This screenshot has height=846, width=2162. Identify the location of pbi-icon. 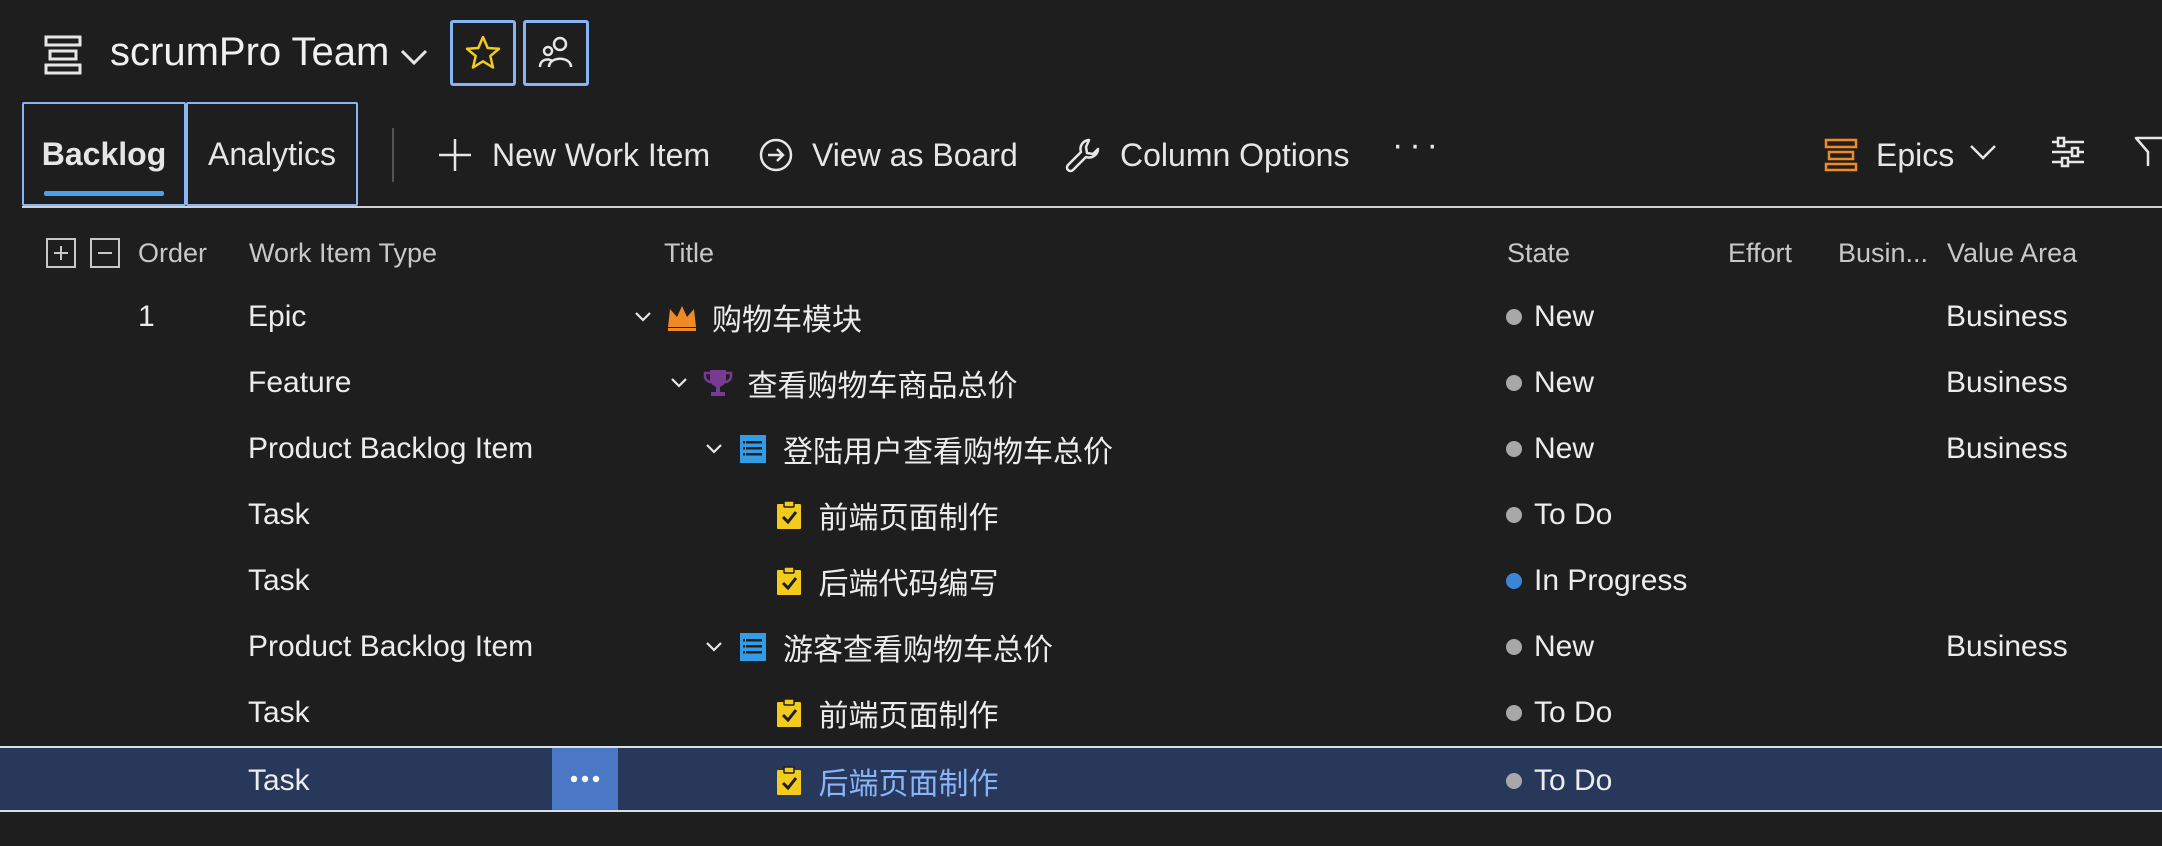
(753, 449).